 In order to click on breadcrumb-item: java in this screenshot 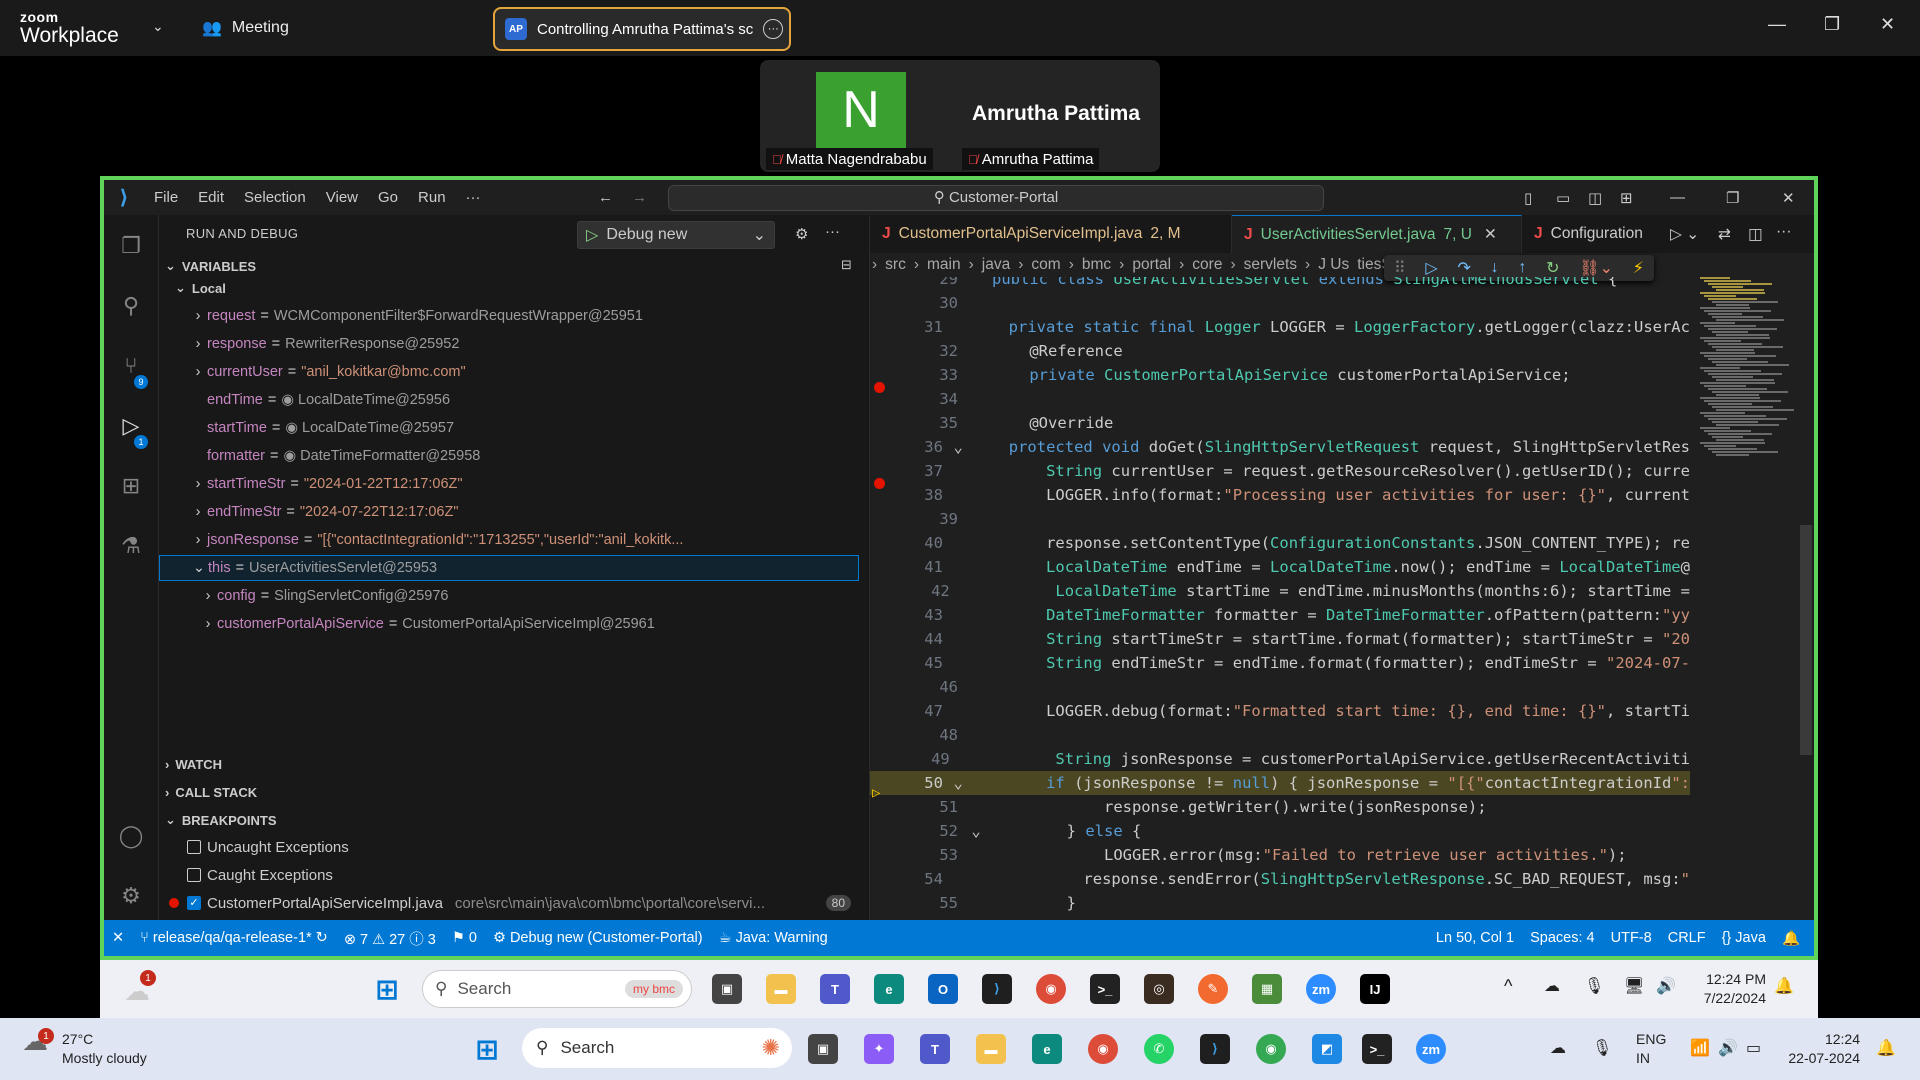, I will do `click(996, 265)`.